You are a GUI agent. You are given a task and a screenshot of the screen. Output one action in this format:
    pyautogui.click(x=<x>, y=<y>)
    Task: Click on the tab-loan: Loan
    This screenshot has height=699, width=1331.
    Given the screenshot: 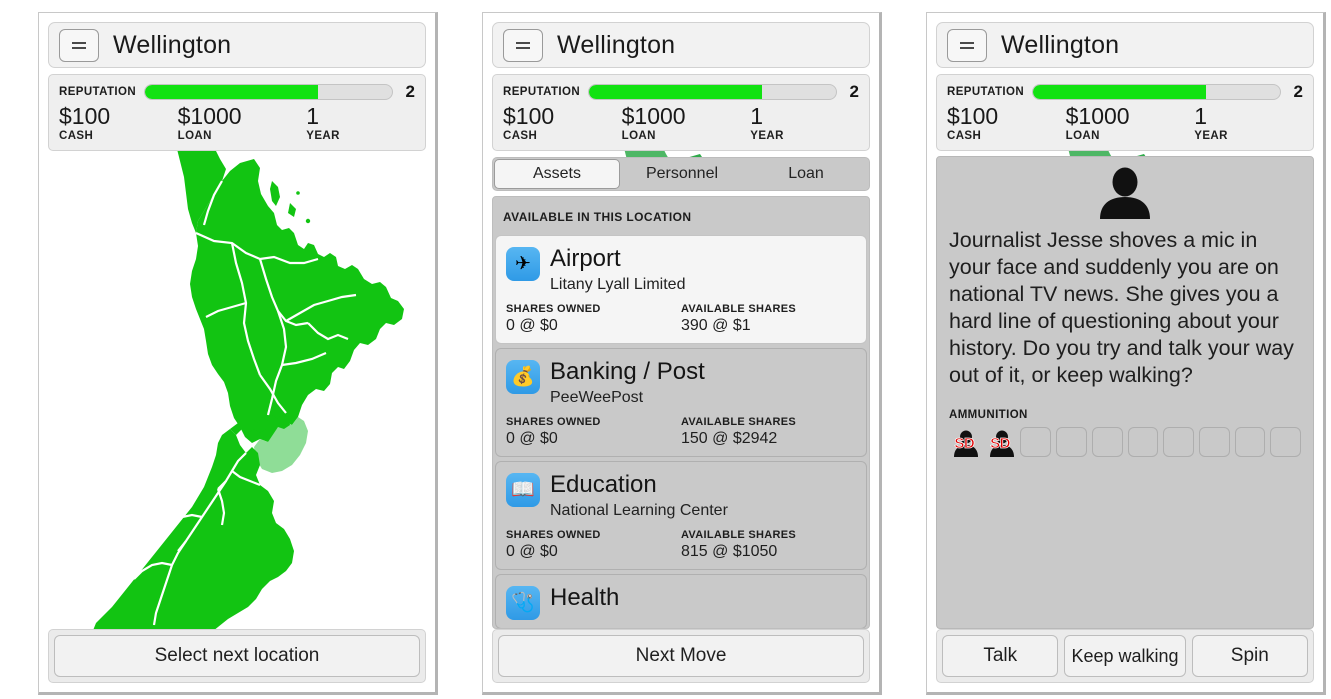 What is the action you would take?
    pyautogui.click(x=806, y=174)
    